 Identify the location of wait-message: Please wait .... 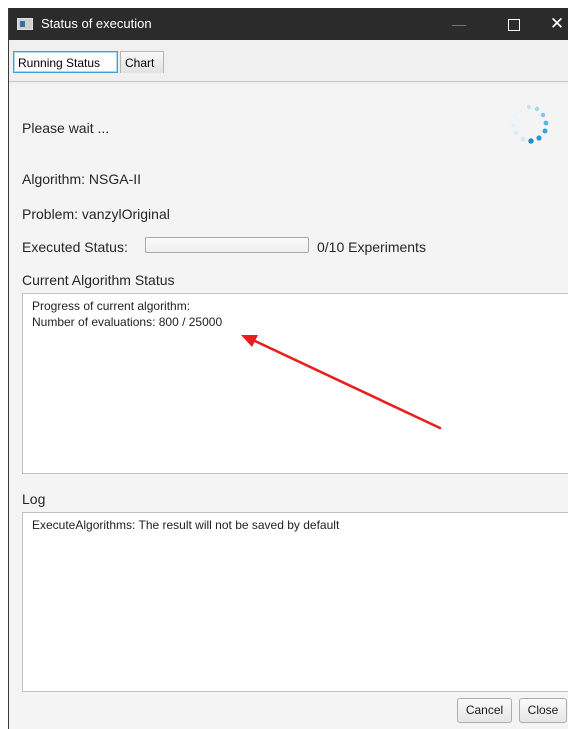
(66, 128).